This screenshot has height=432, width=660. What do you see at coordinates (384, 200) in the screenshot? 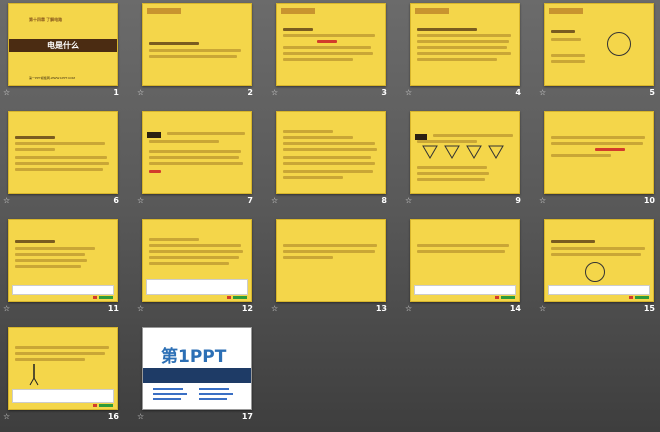
I see `slide-number: 8` at bounding box center [384, 200].